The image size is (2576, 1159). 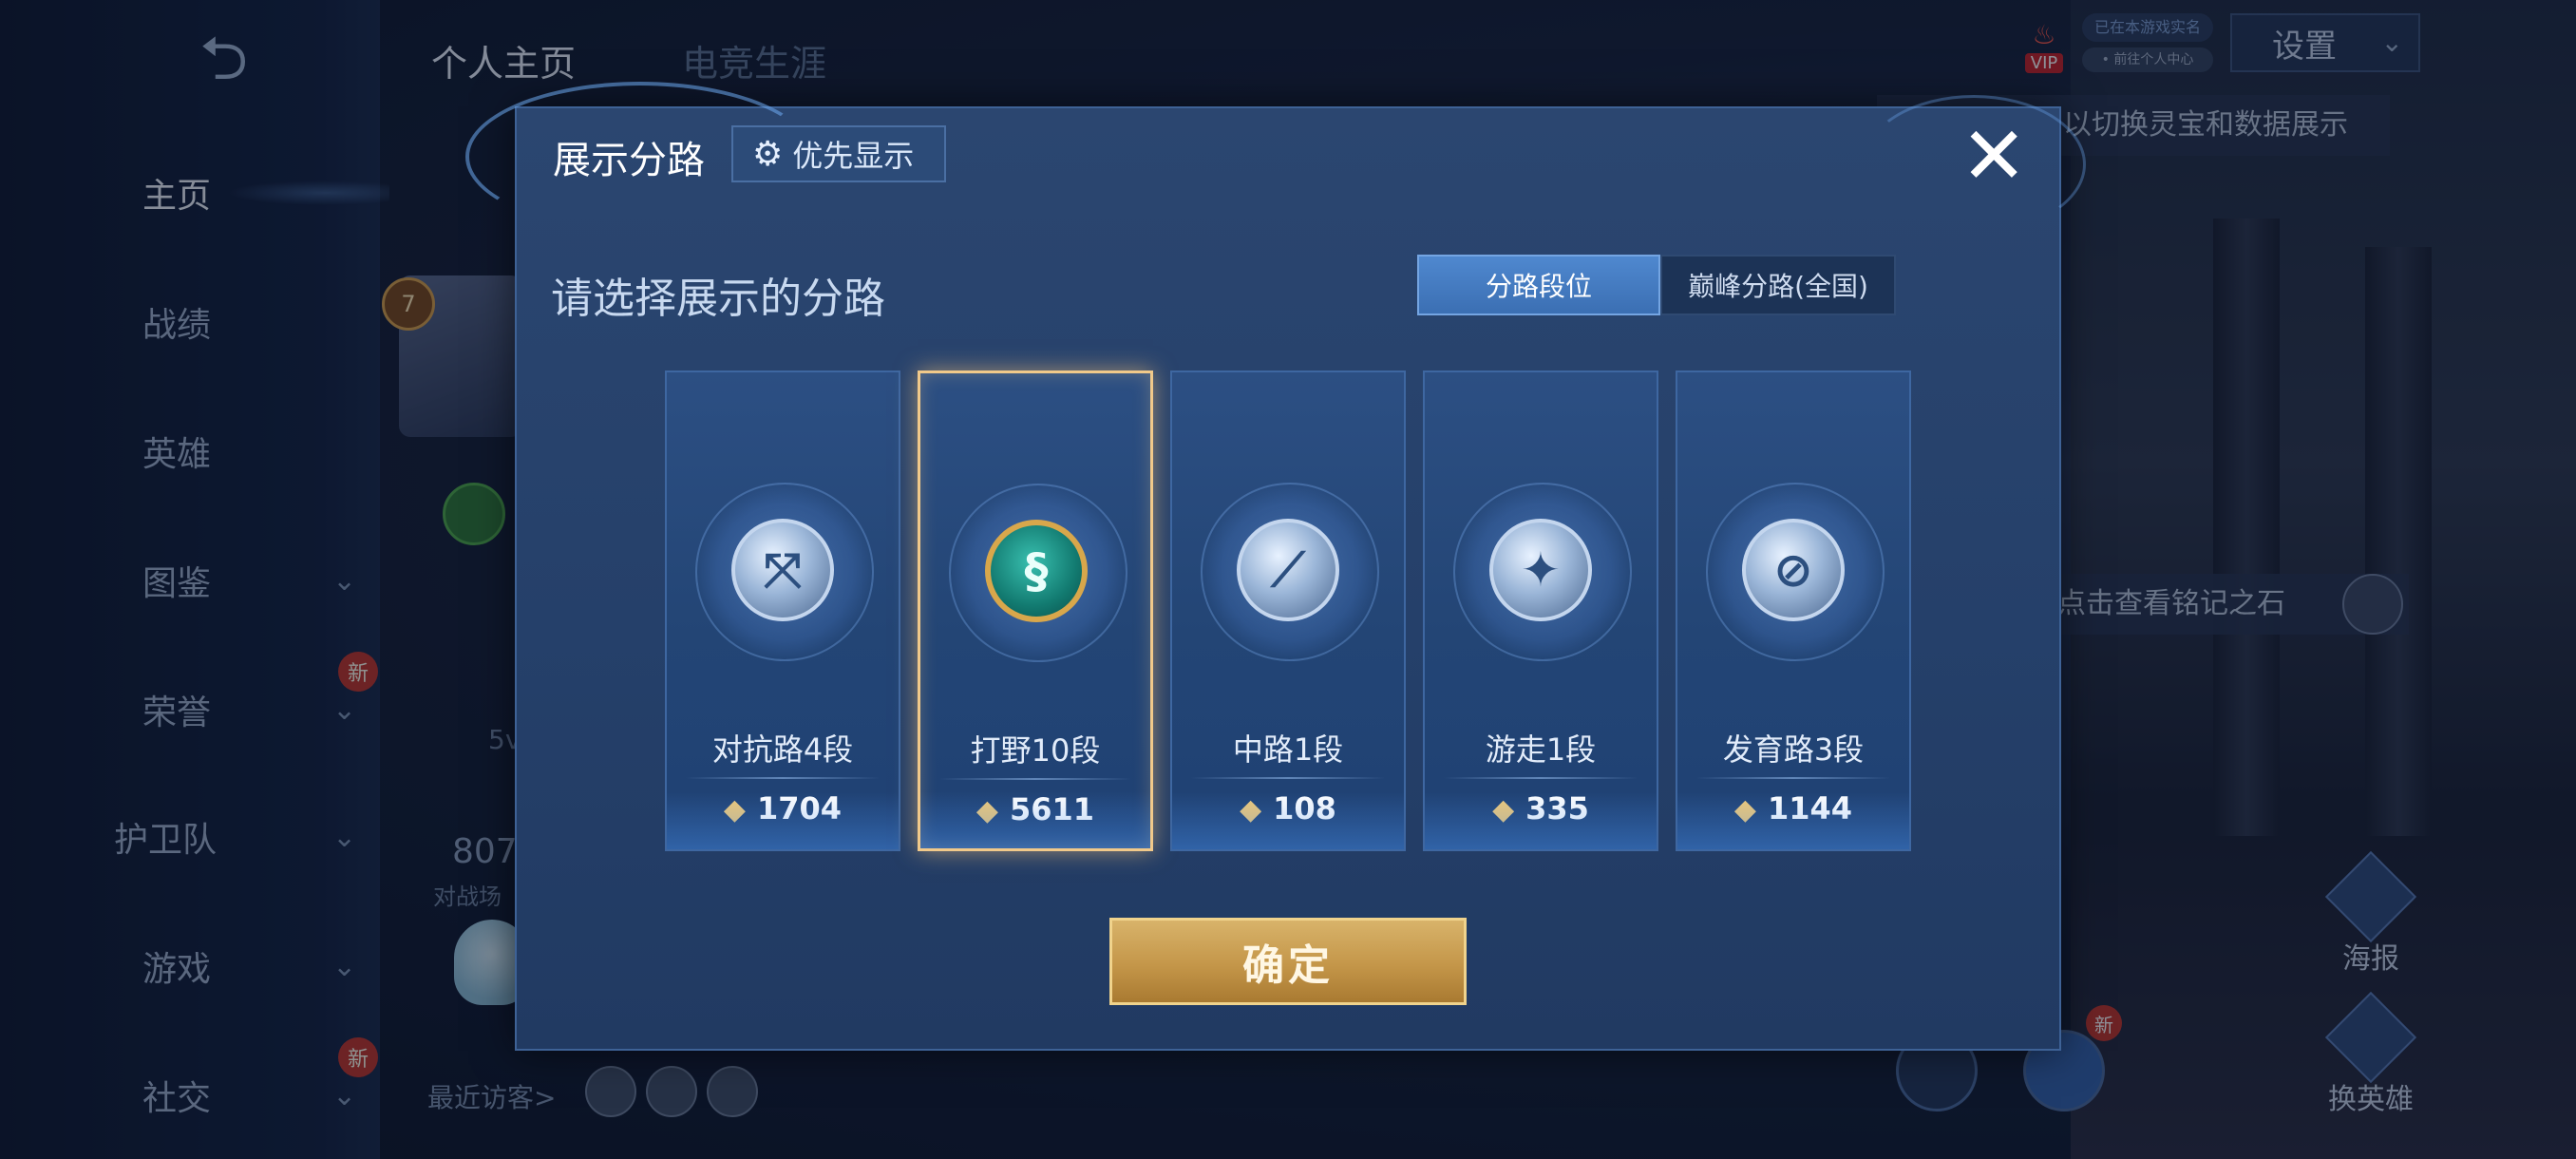 I want to click on mid-lane-icon: ⟋, so click(x=1288, y=570).